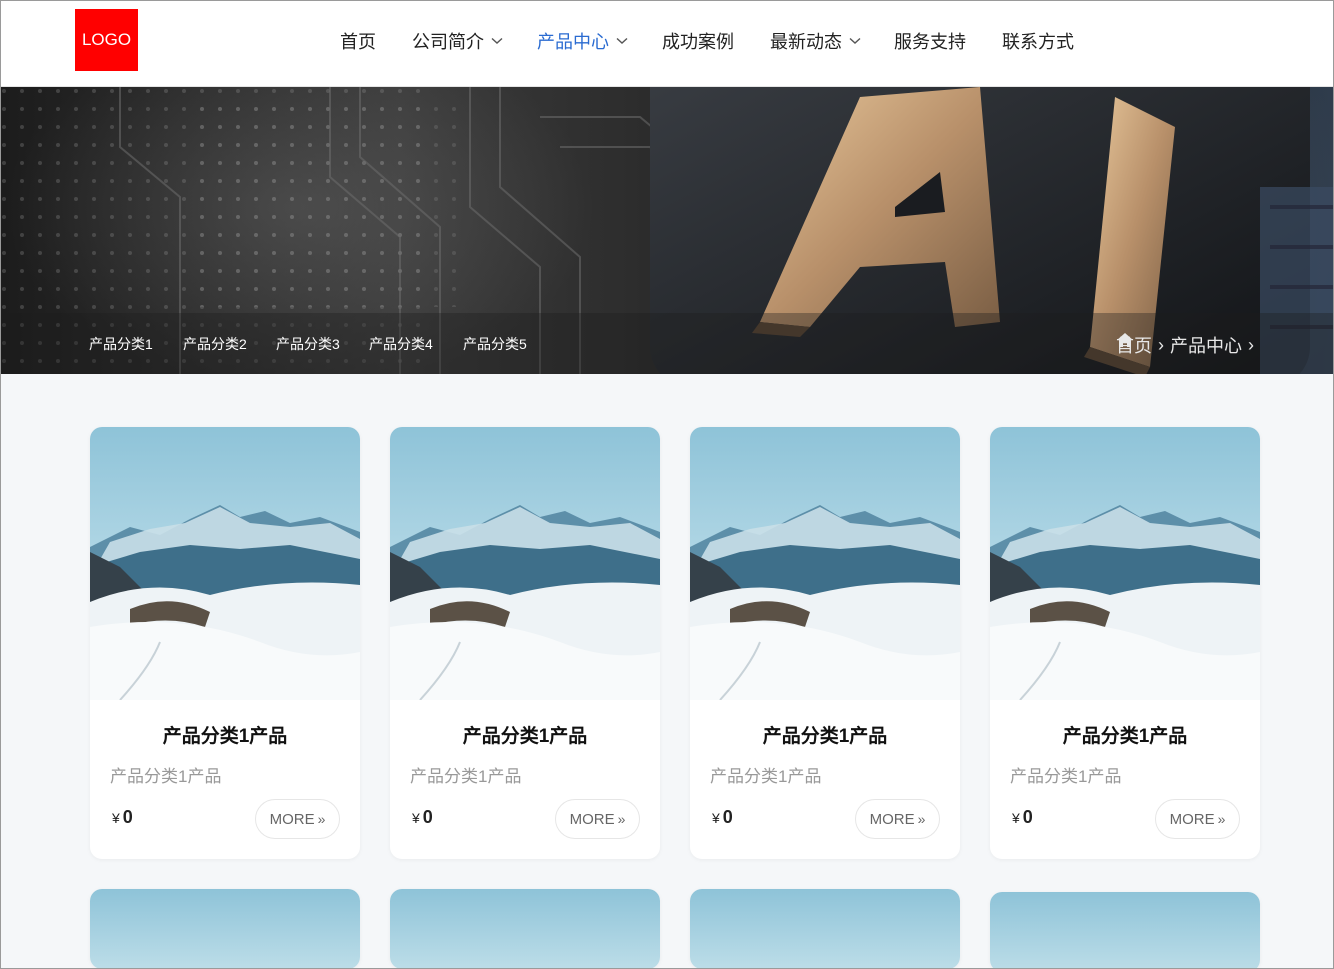  What do you see at coordinates (121, 344) in the screenshot?
I see `category-link-1: 产品分类1` at bounding box center [121, 344].